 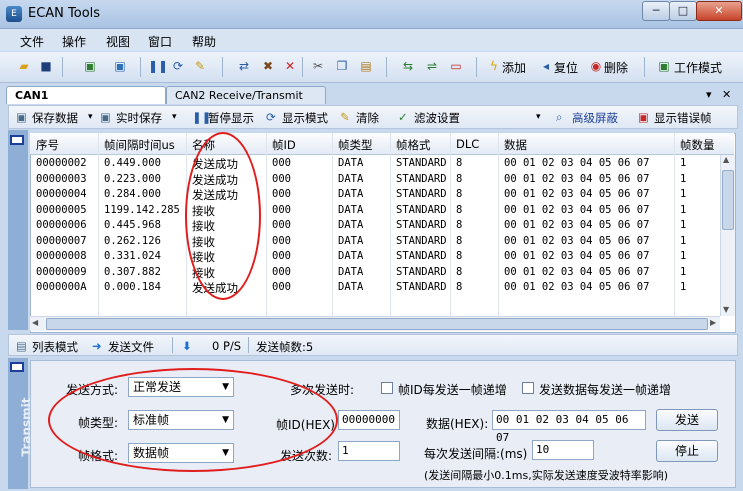 I want to click on open-folder-icon: ▰, so click(x=24, y=66).